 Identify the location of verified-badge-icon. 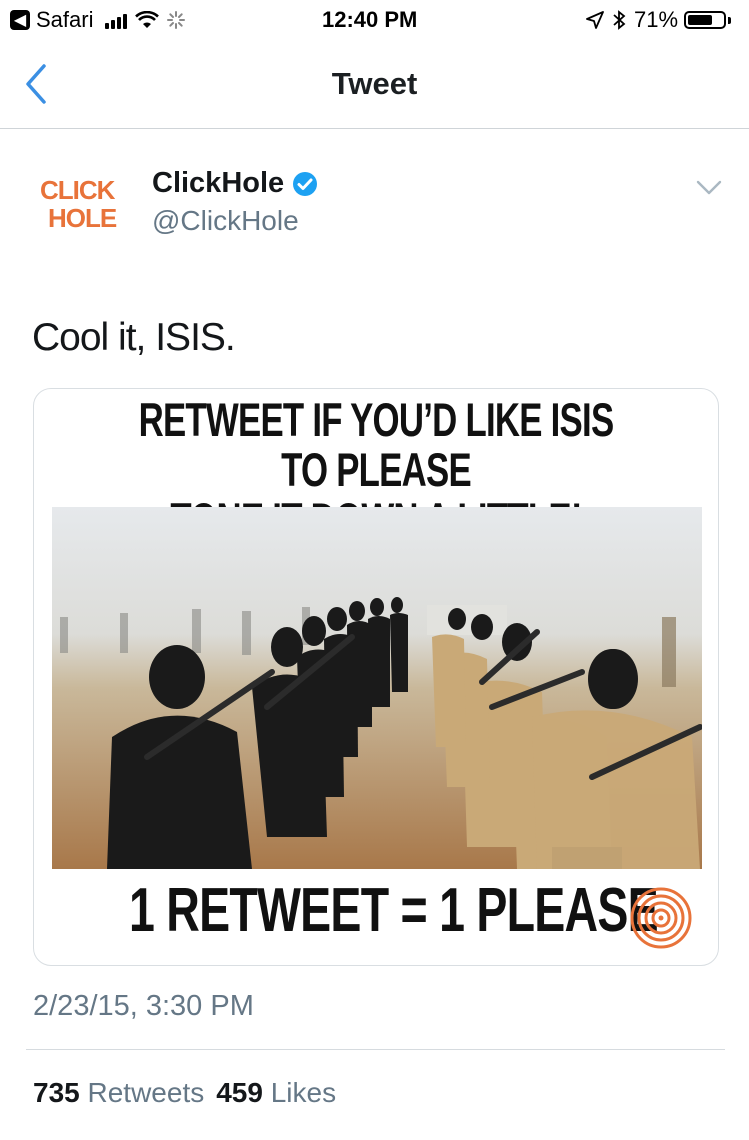
(305, 183).